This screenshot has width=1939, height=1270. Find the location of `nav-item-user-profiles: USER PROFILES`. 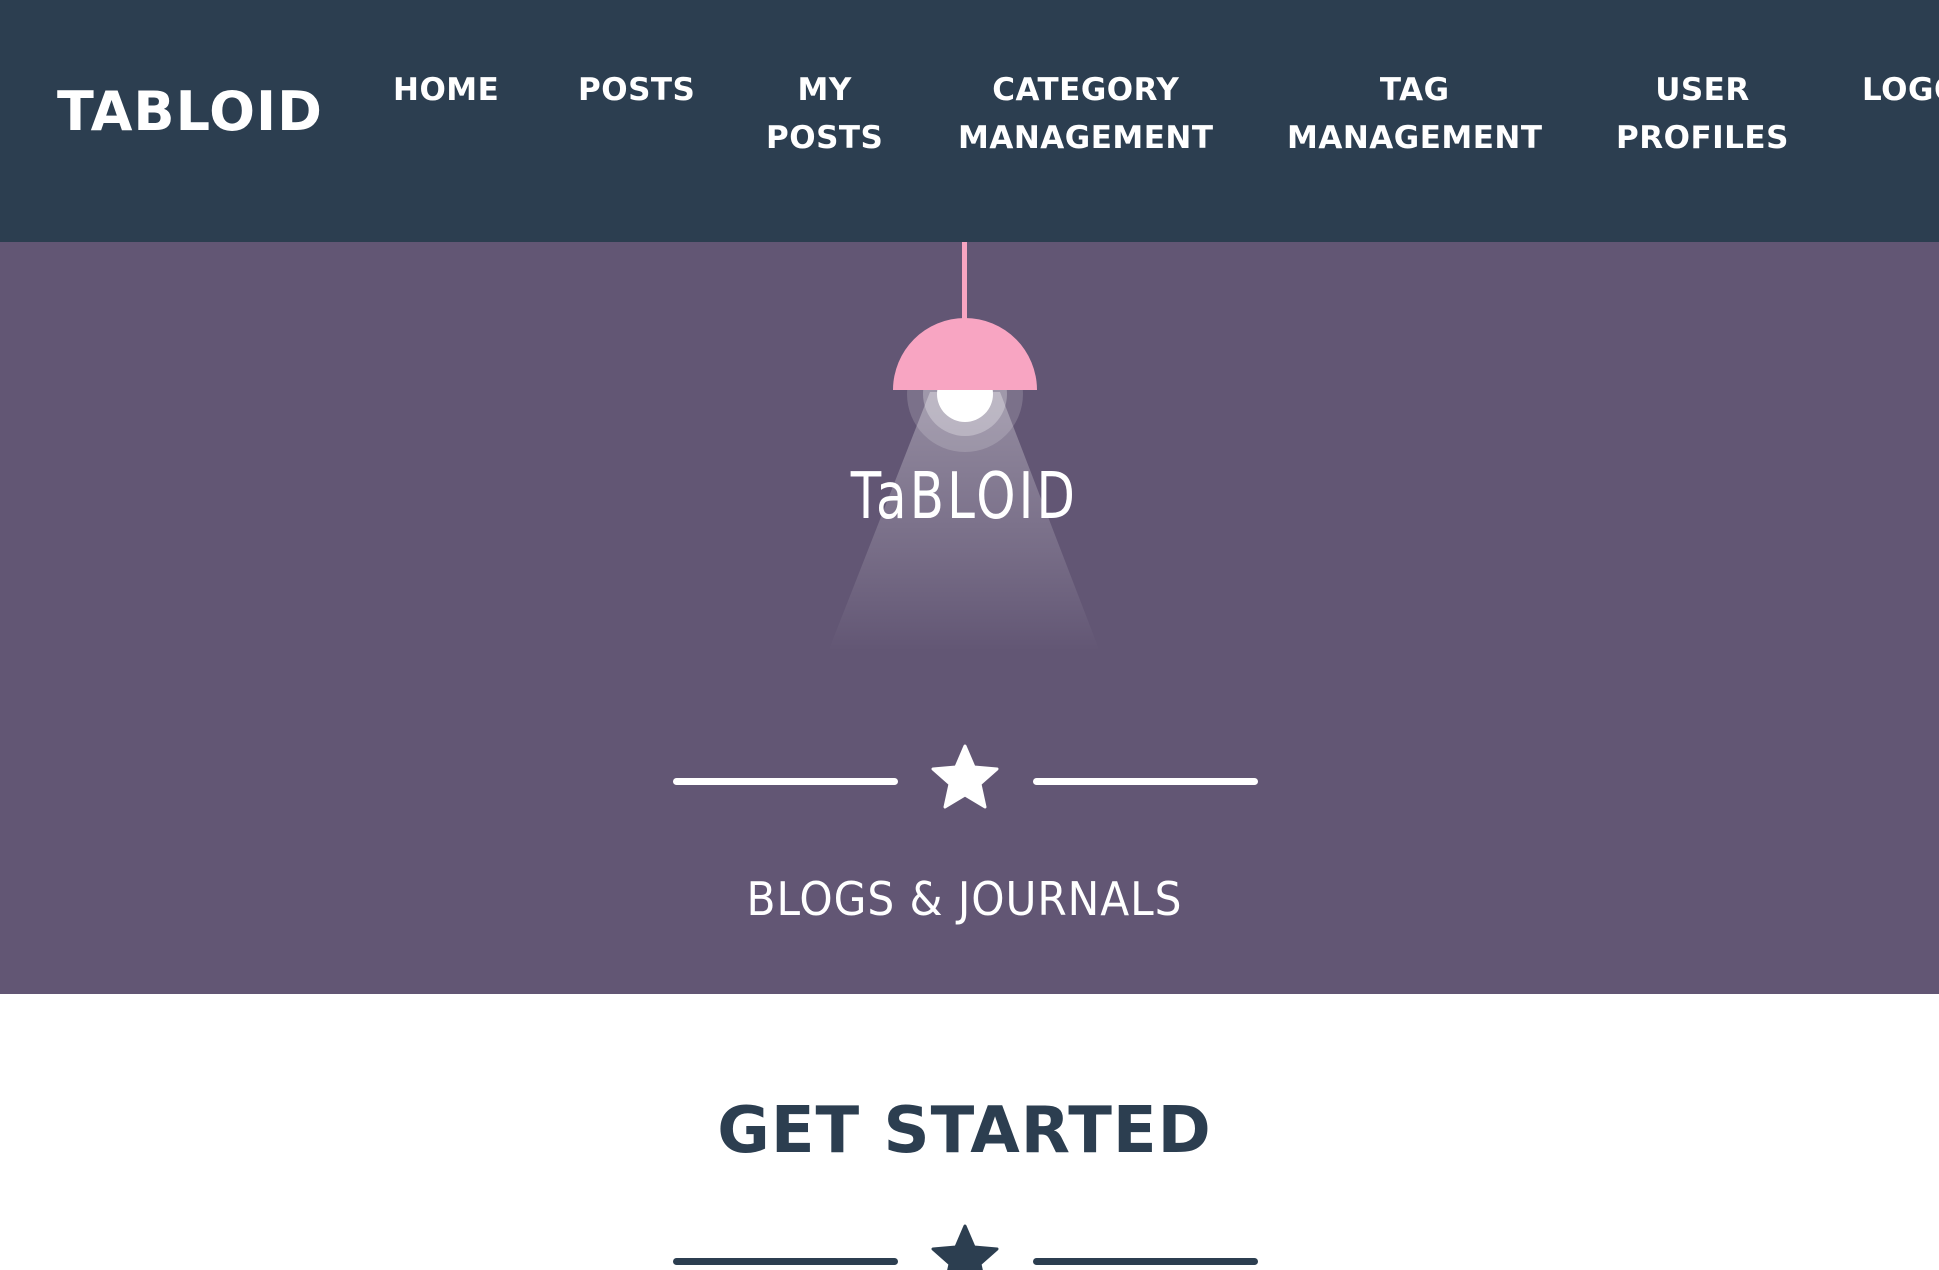

nav-item-user-profiles: USER PROFILES is located at coordinates (1702, 114).